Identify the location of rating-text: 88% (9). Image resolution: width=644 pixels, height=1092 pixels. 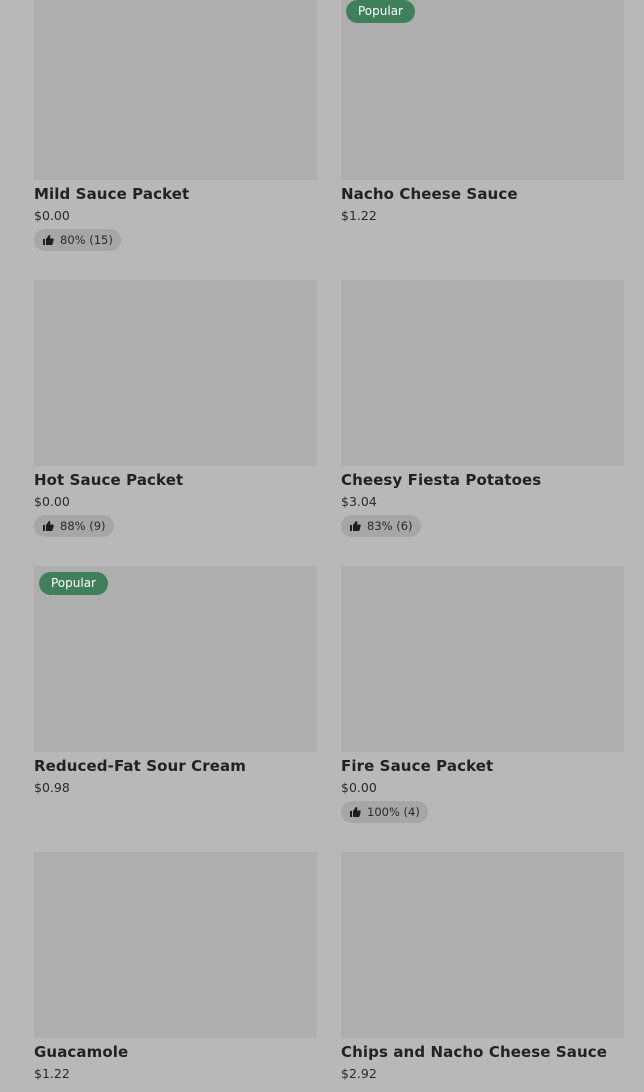
(83, 526).